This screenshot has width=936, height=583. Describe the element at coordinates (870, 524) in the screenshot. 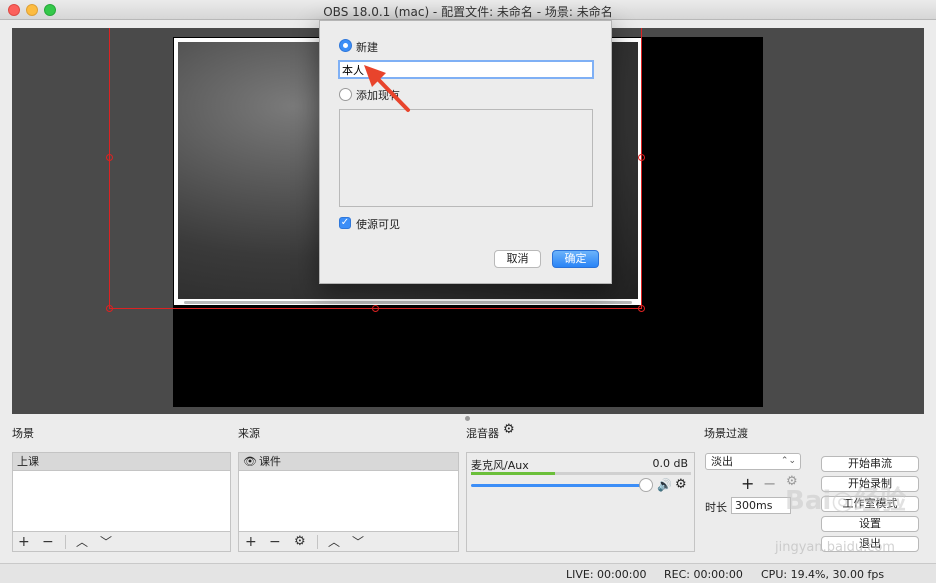

I see `settings-button: 设置` at that location.